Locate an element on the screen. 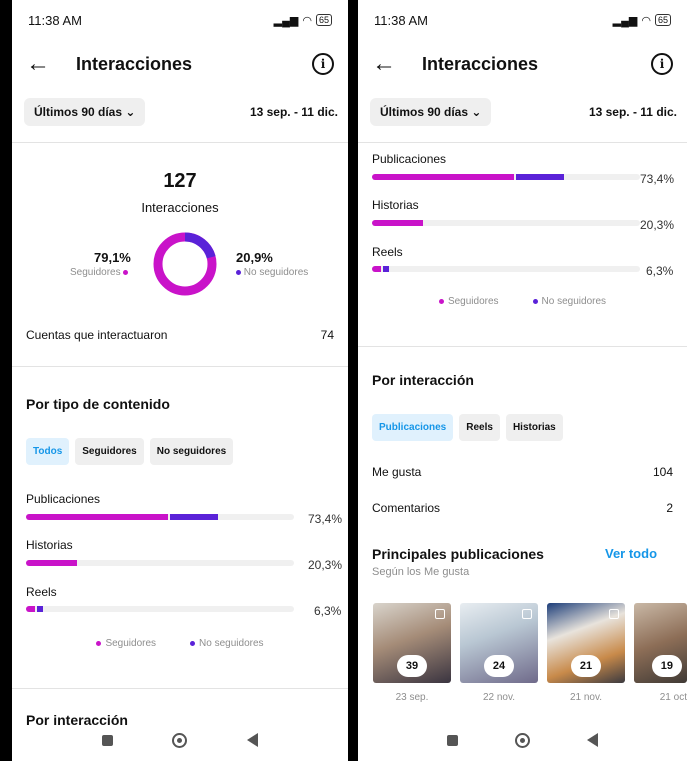  bar-label-publicaciones: Publicaciones is located at coordinates (63, 499).